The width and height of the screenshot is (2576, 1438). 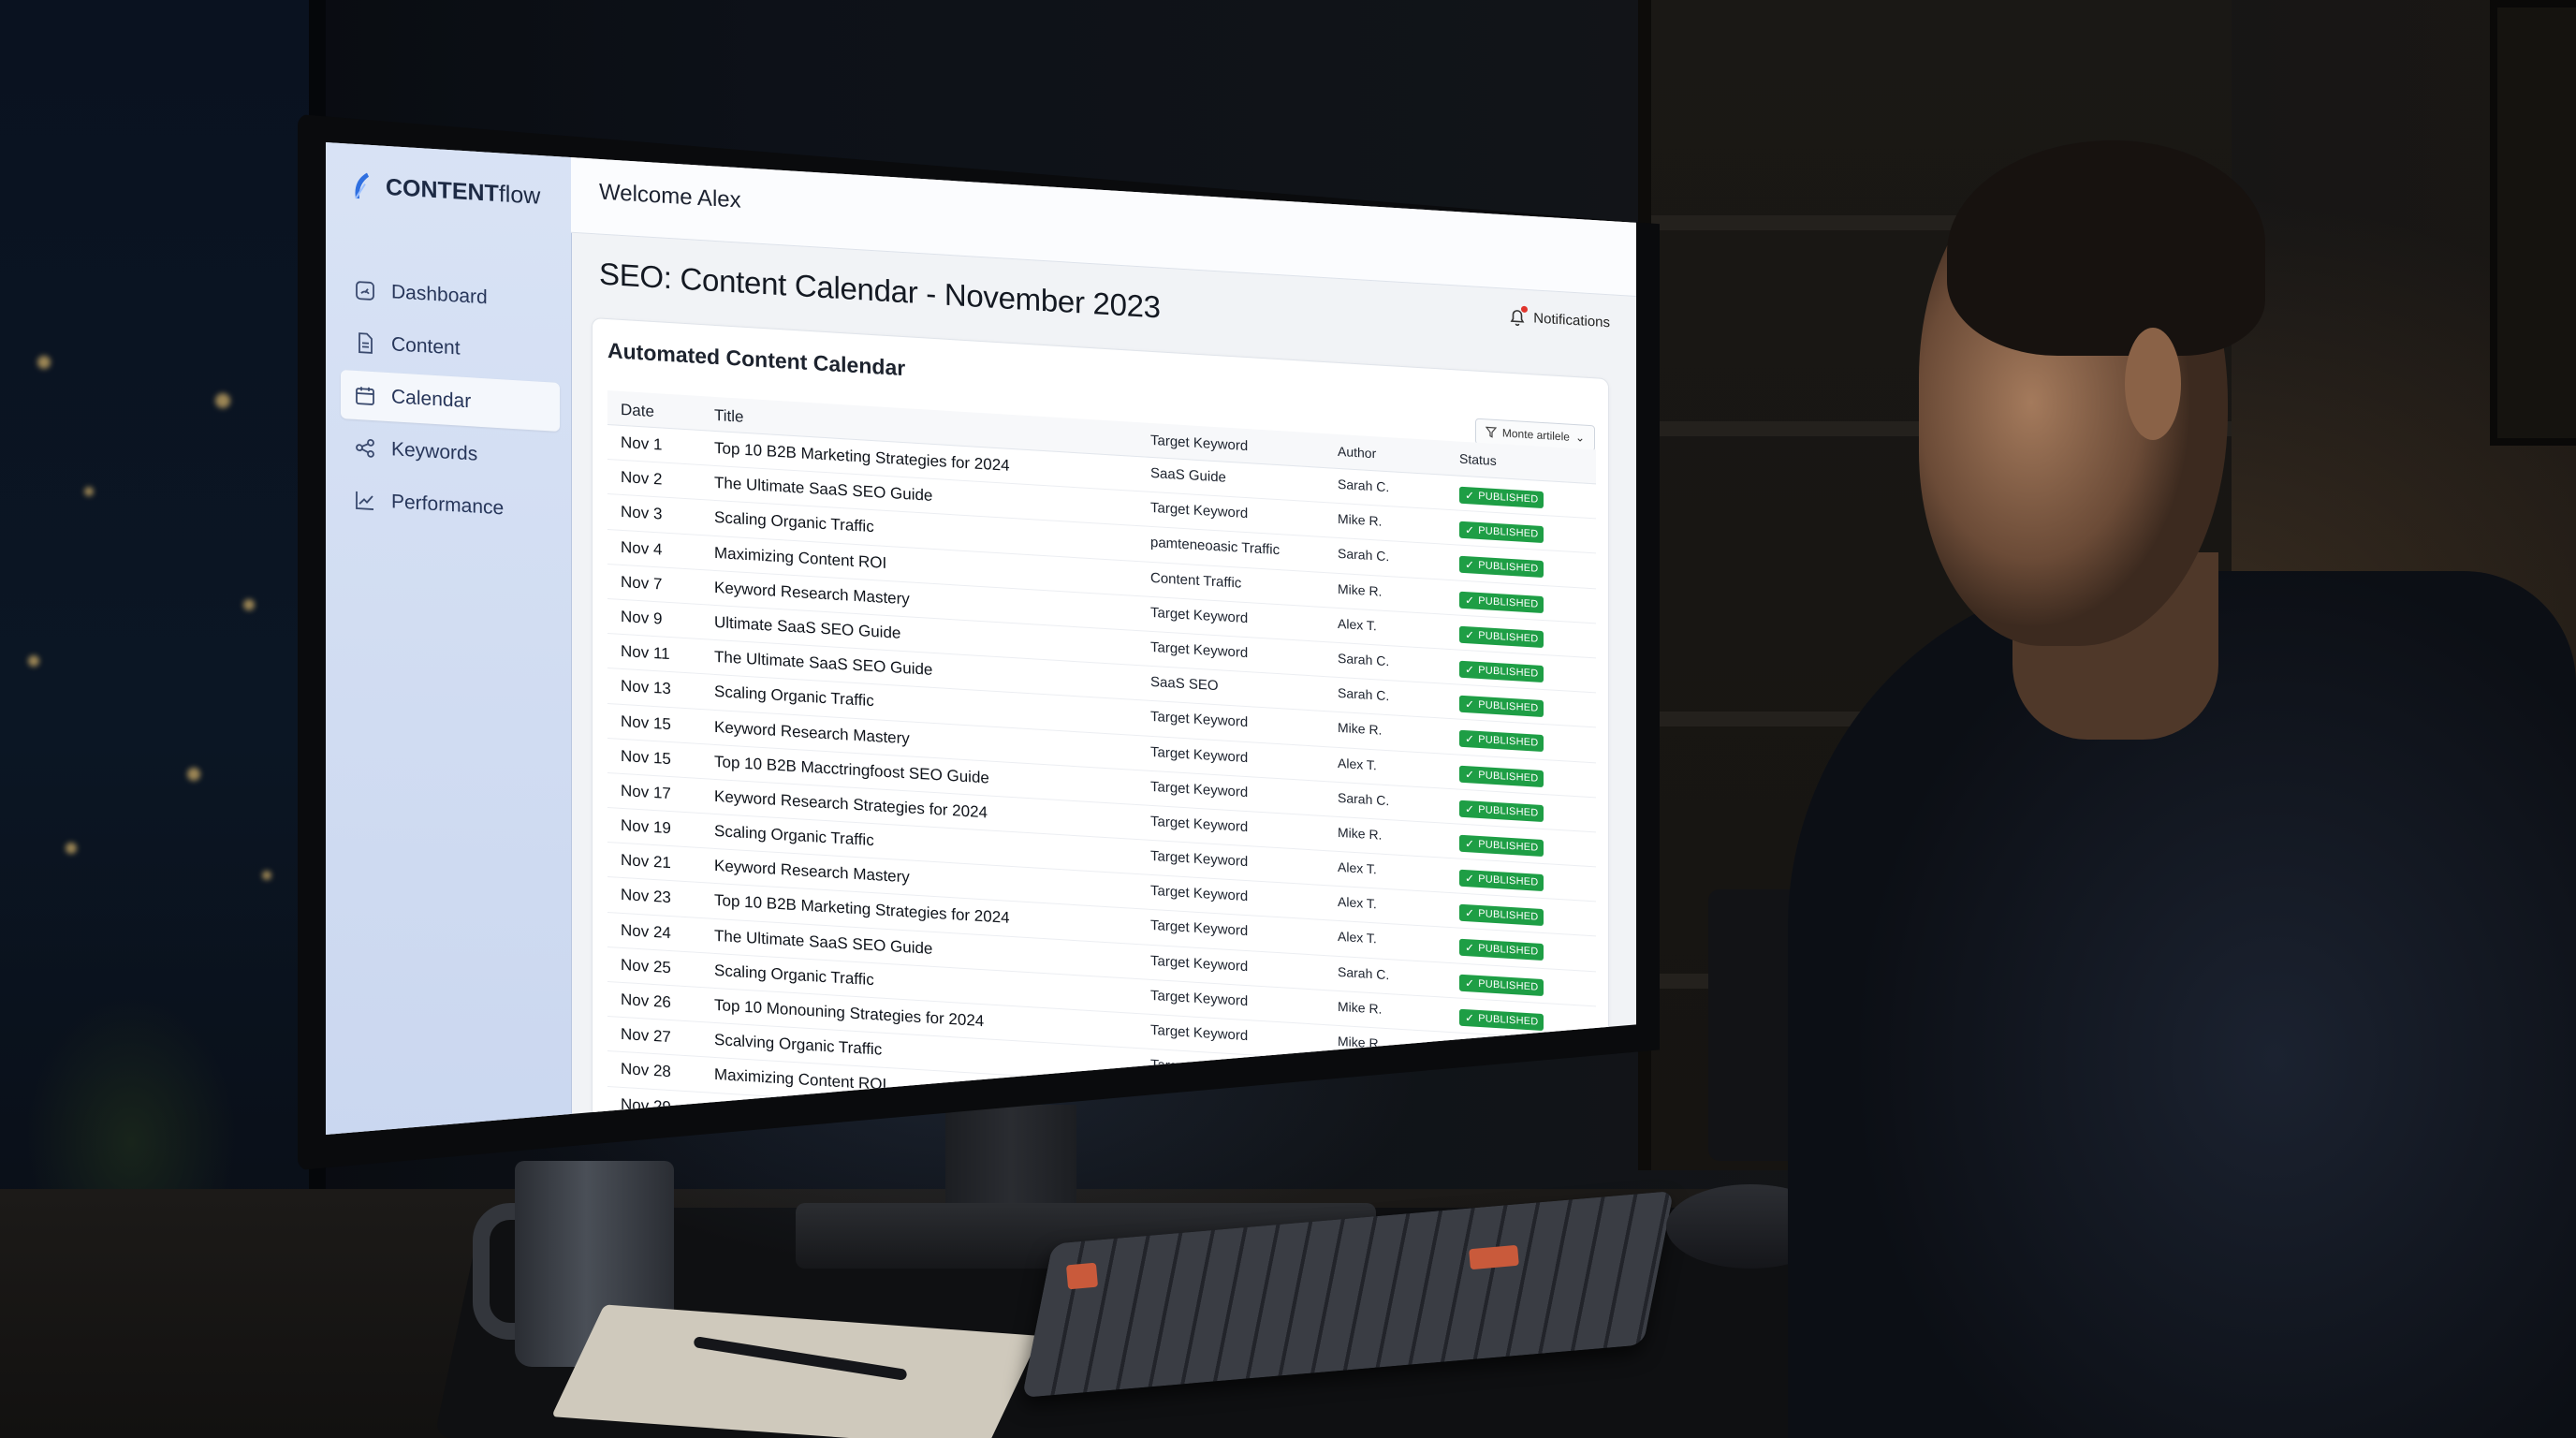 What do you see at coordinates (2106, 248) in the screenshot?
I see `person-hair` at bounding box center [2106, 248].